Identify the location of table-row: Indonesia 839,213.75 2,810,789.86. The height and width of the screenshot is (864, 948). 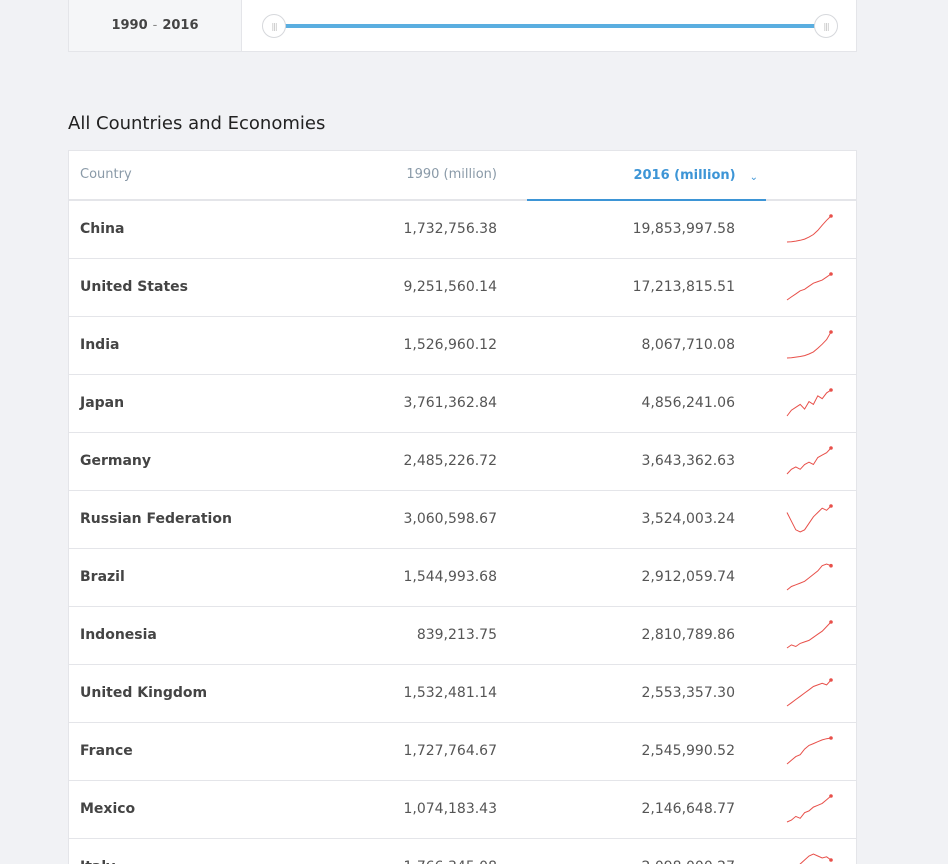
(462, 636).